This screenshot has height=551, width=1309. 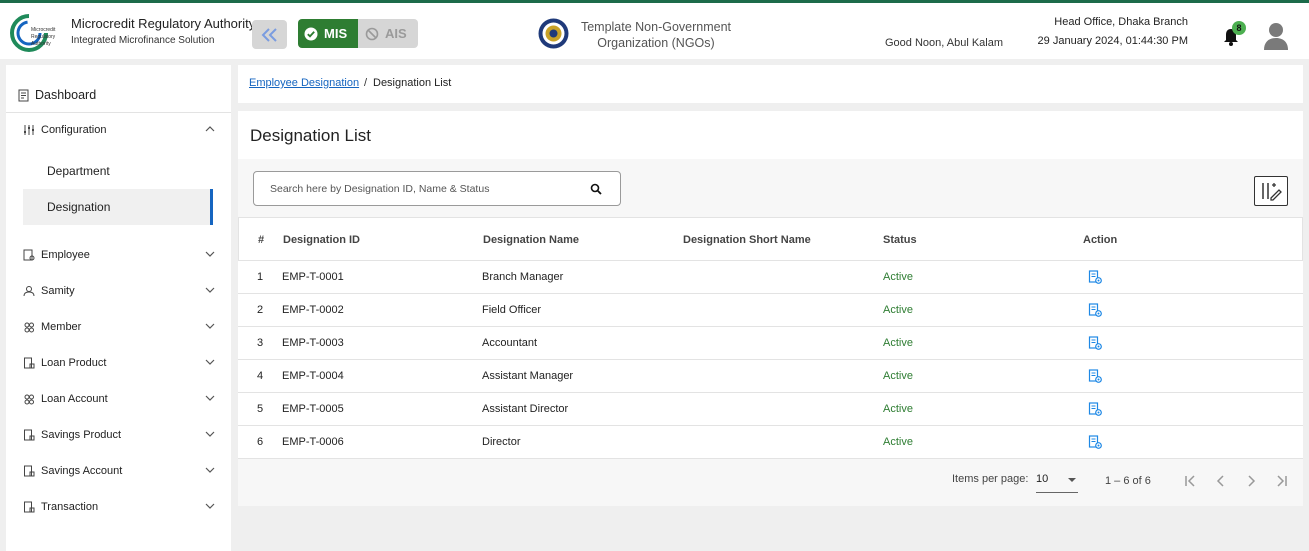 What do you see at coordinates (770, 135) in the screenshot?
I see `title-bar: Designation List` at bounding box center [770, 135].